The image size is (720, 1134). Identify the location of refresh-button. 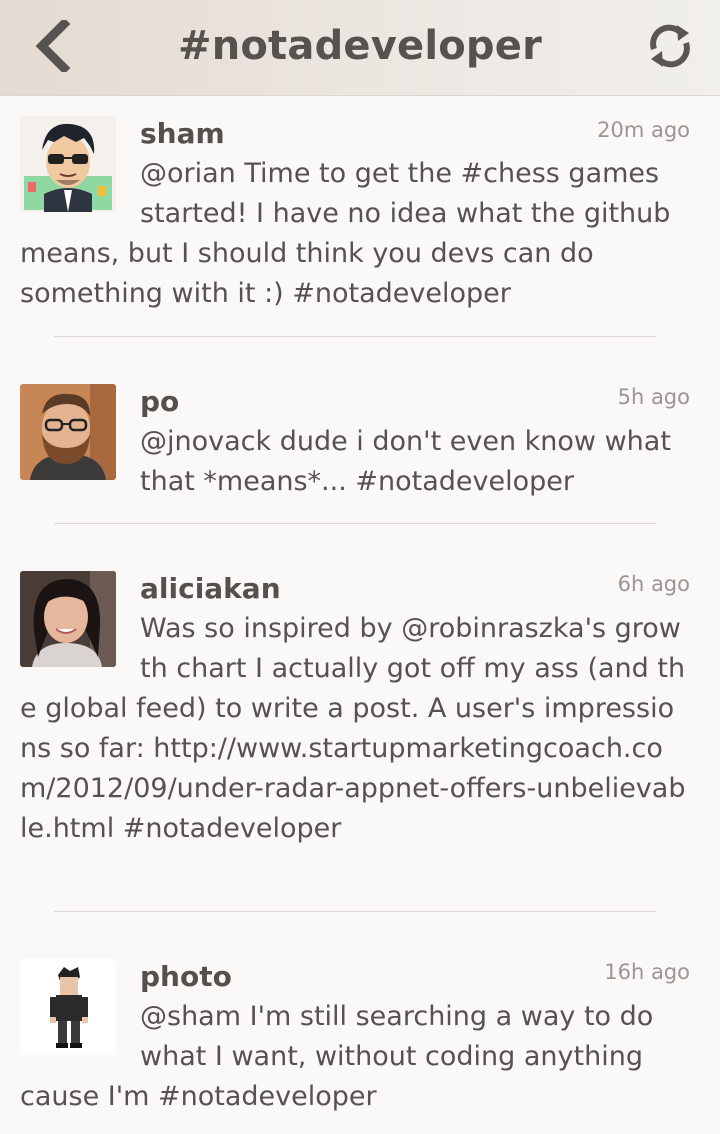
(670, 46).